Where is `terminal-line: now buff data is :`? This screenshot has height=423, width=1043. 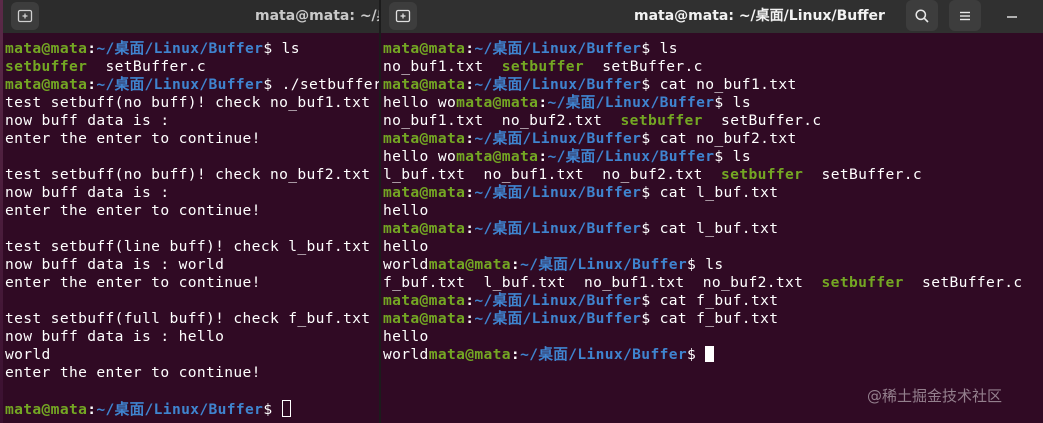
terminal-line: now buff data is : is located at coordinates (192, 121).